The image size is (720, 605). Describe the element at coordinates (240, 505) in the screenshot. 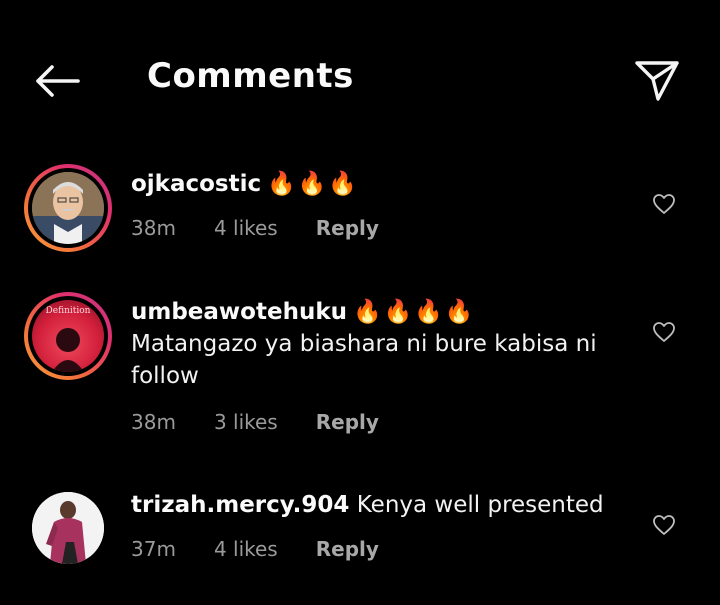

I see `comment-username: trizah.mercy.904` at that location.